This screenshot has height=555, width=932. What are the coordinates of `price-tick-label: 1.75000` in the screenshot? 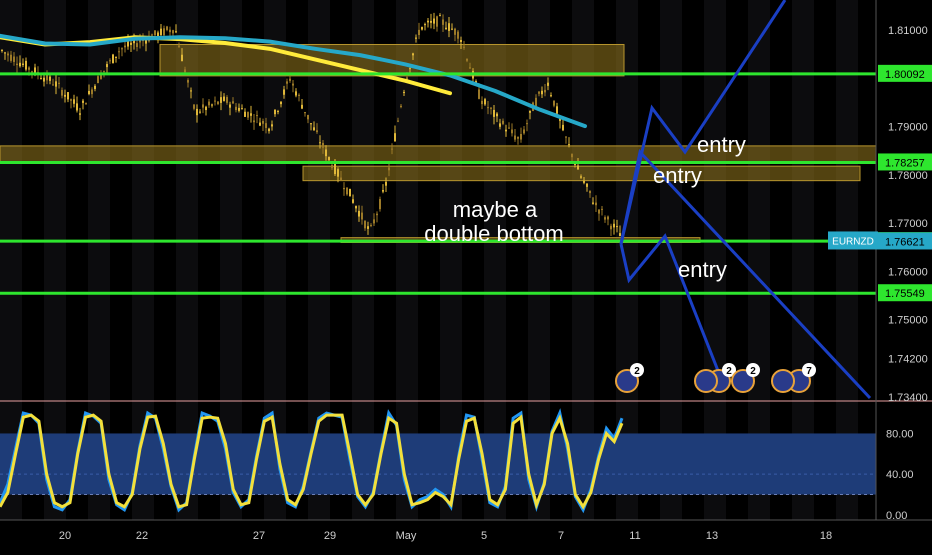 It's located at (908, 321).